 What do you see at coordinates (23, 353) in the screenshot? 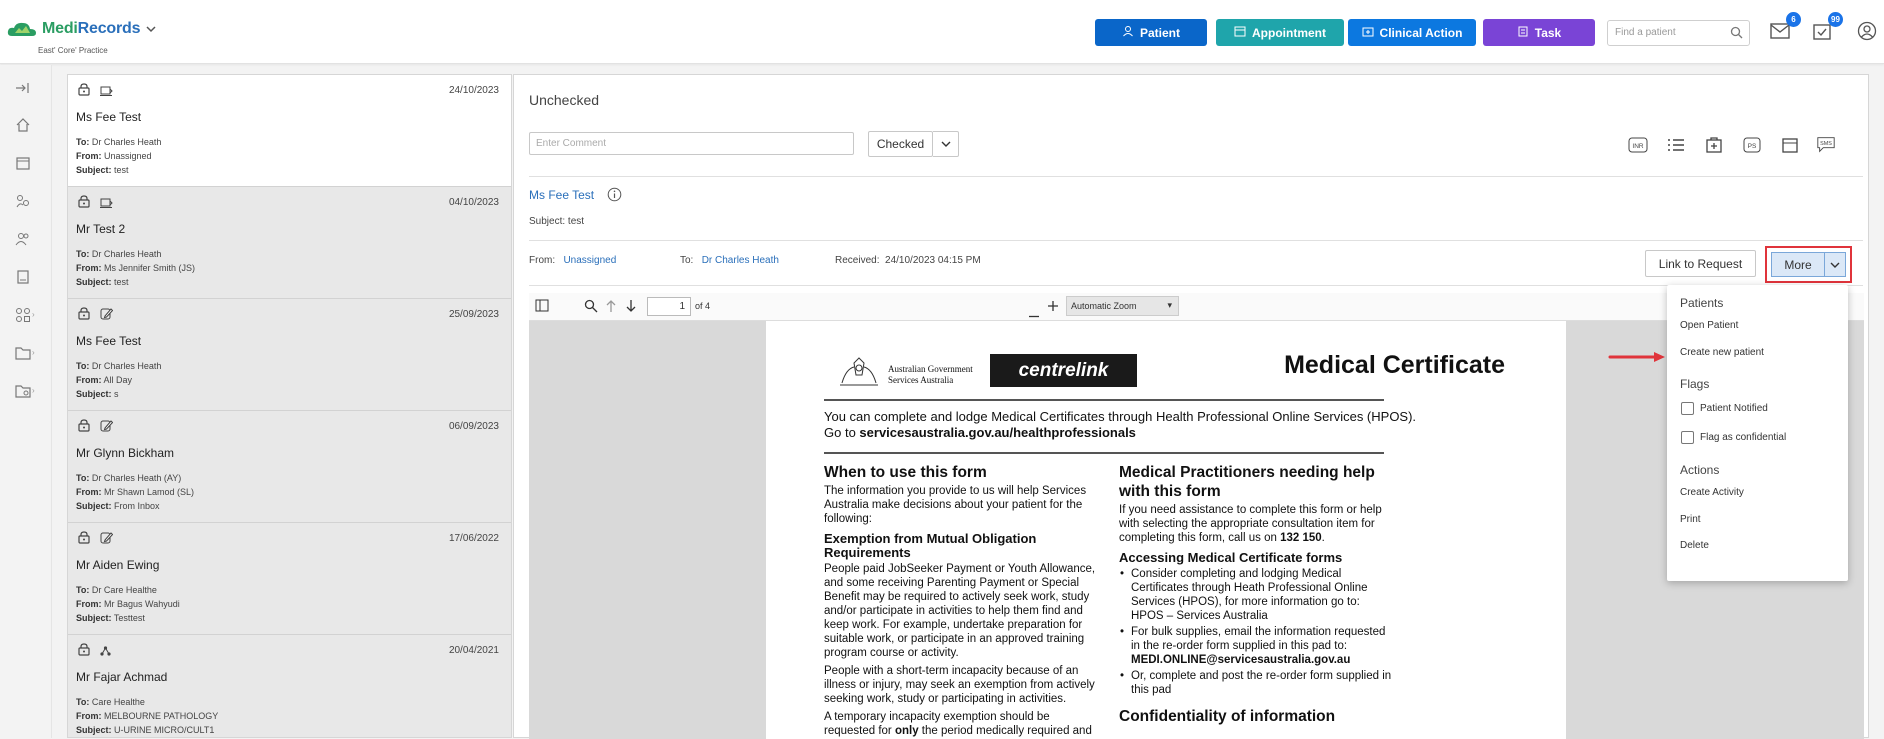
I see `folder-icon` at bounding box center [23, 353].